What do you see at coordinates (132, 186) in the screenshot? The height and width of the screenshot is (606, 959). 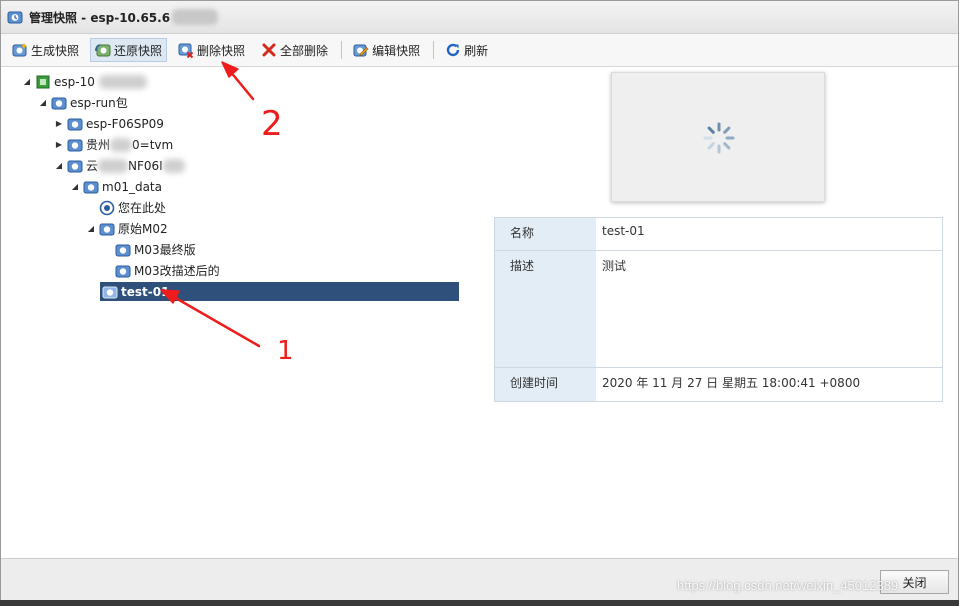 I see `tree-node-label: m01_data` at bounding box center [132, 186].